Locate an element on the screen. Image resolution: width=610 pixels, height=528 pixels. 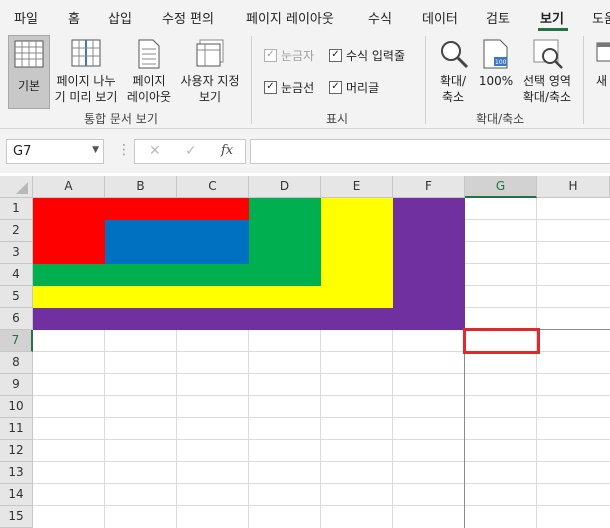
gridlines-check-icon: ✓ is located at coordinates (270, 87).